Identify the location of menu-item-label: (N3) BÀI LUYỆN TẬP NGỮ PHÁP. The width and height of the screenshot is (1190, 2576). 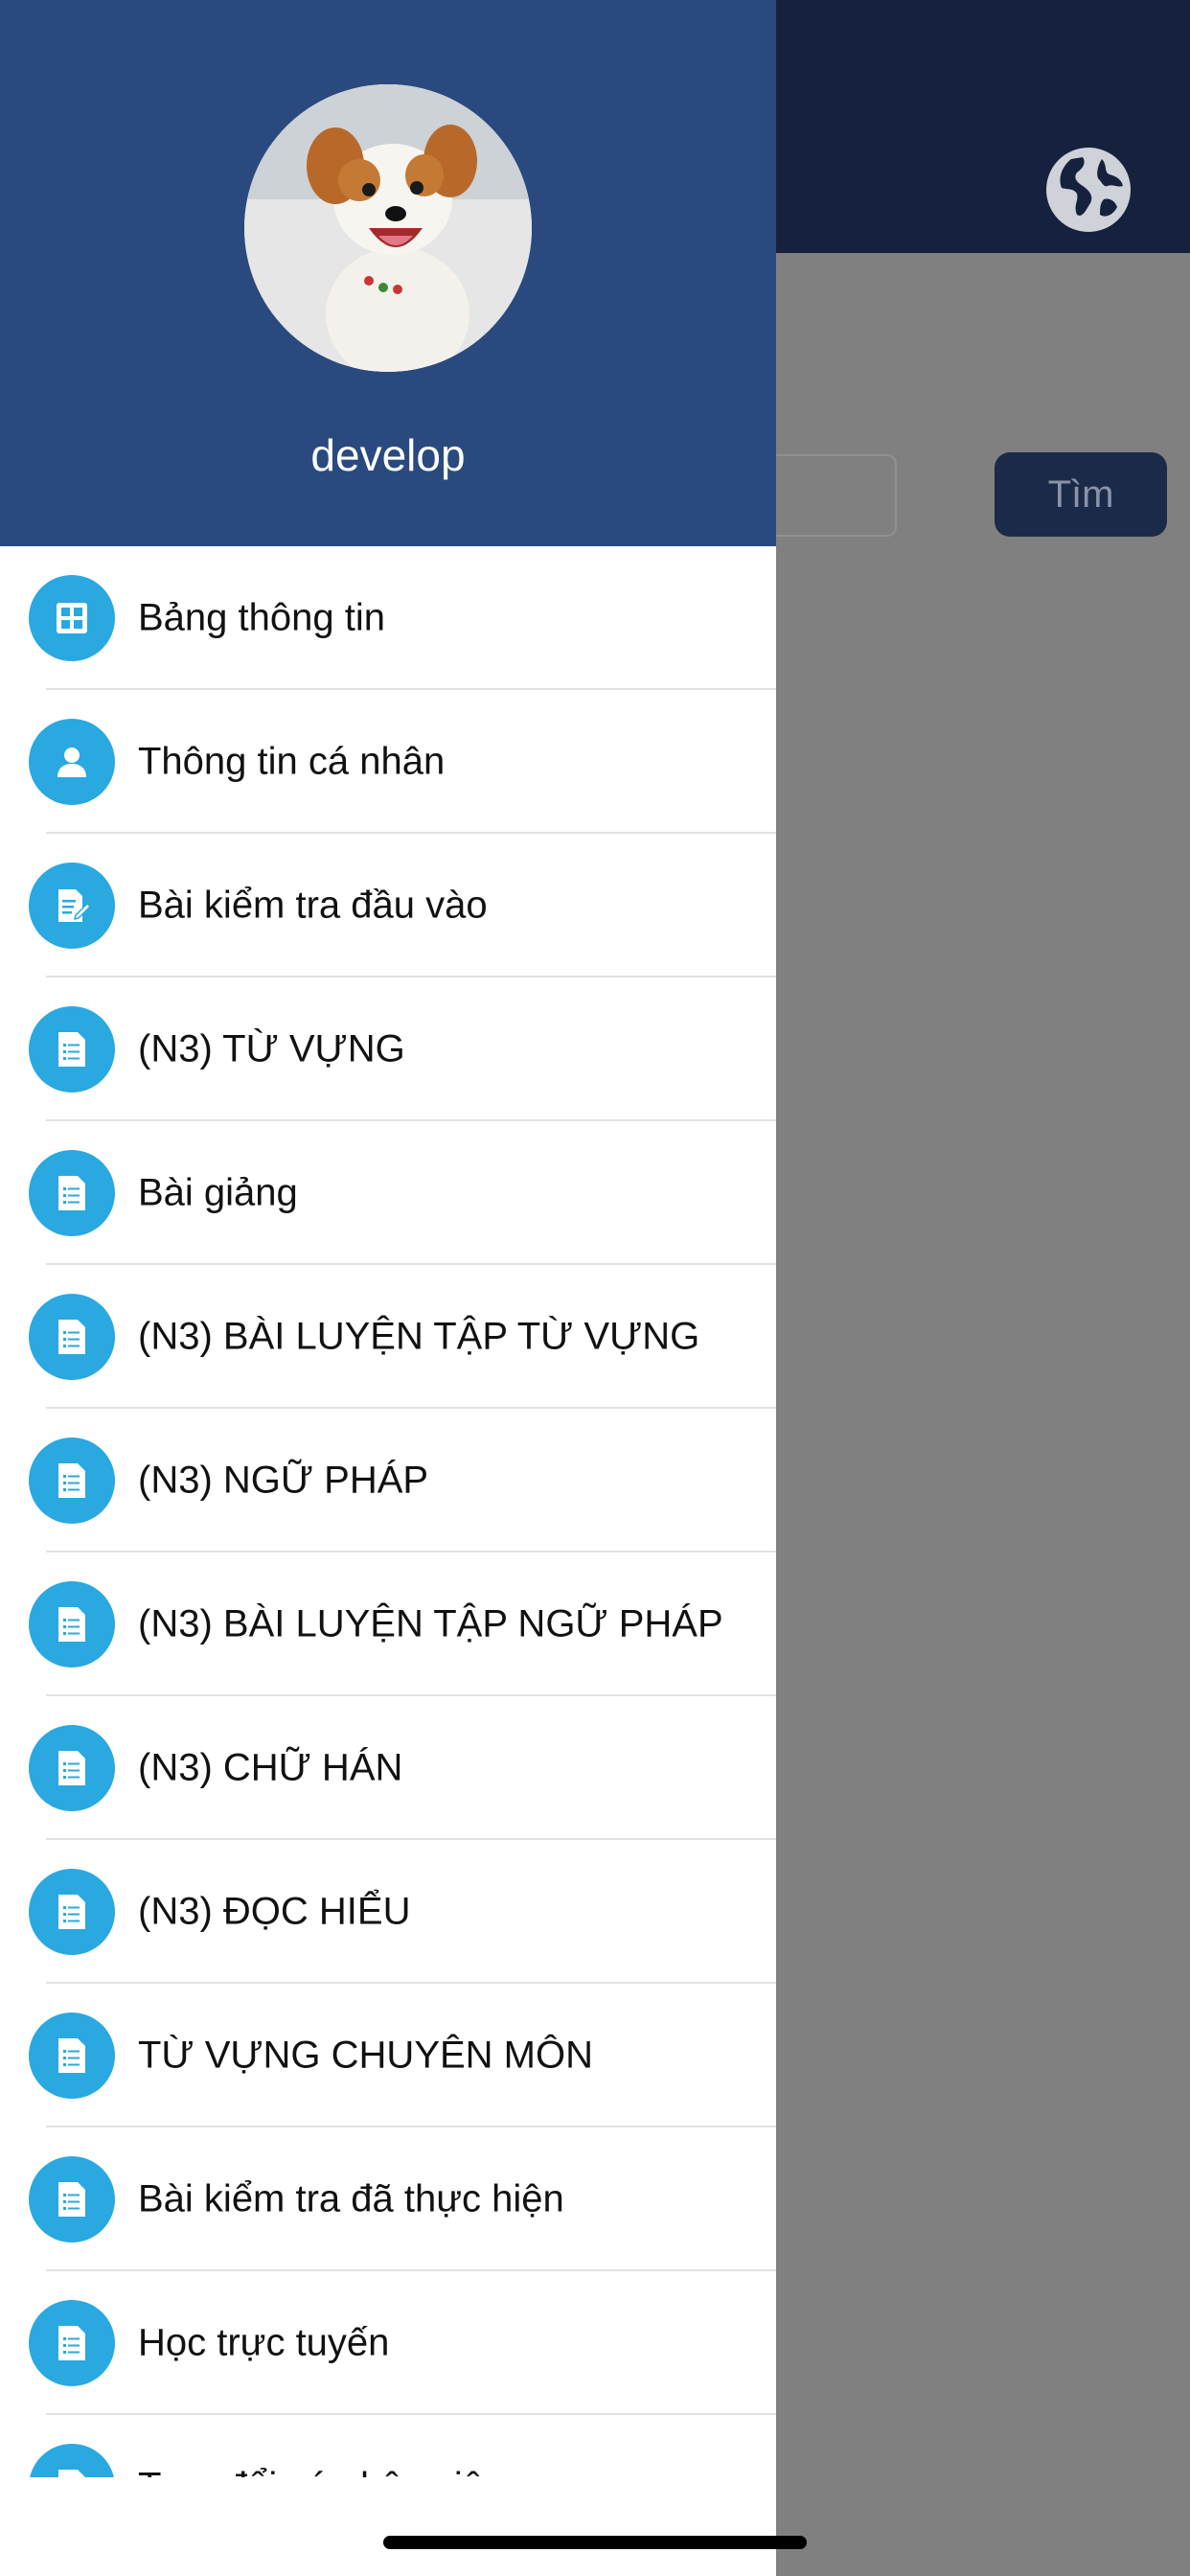
(430, 1623).